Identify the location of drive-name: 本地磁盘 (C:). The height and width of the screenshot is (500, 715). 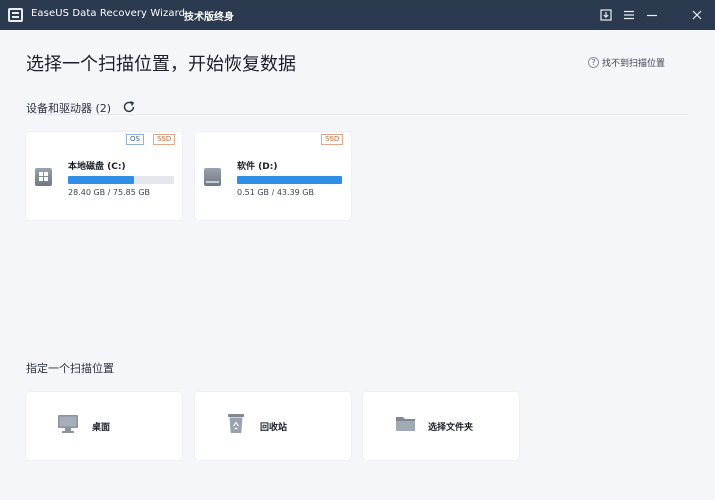
(97, 167).